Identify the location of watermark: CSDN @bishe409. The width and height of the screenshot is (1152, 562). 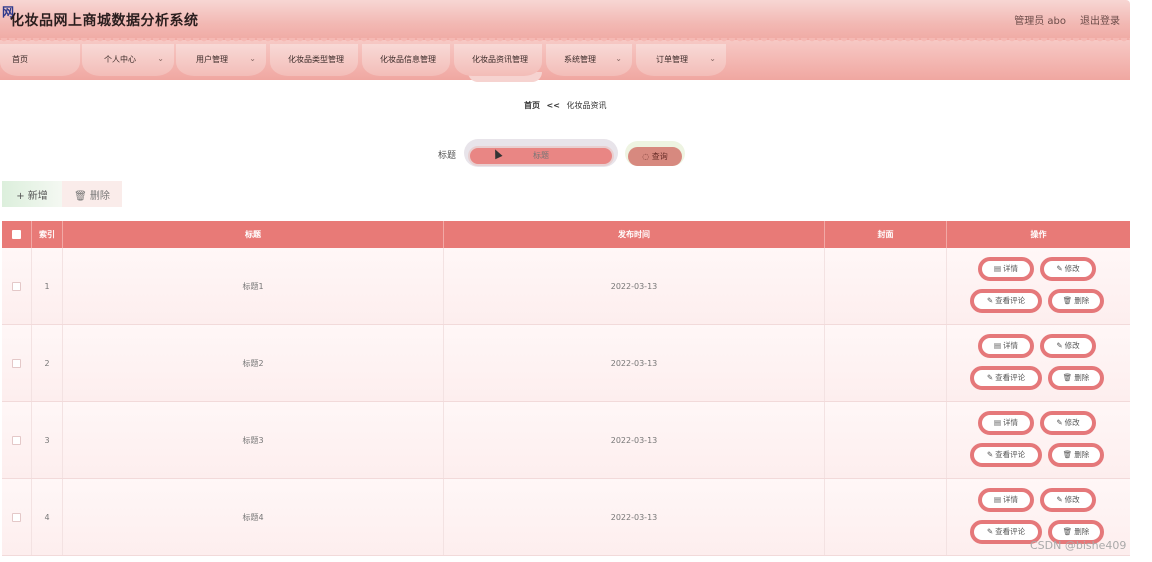
(1078, 545).